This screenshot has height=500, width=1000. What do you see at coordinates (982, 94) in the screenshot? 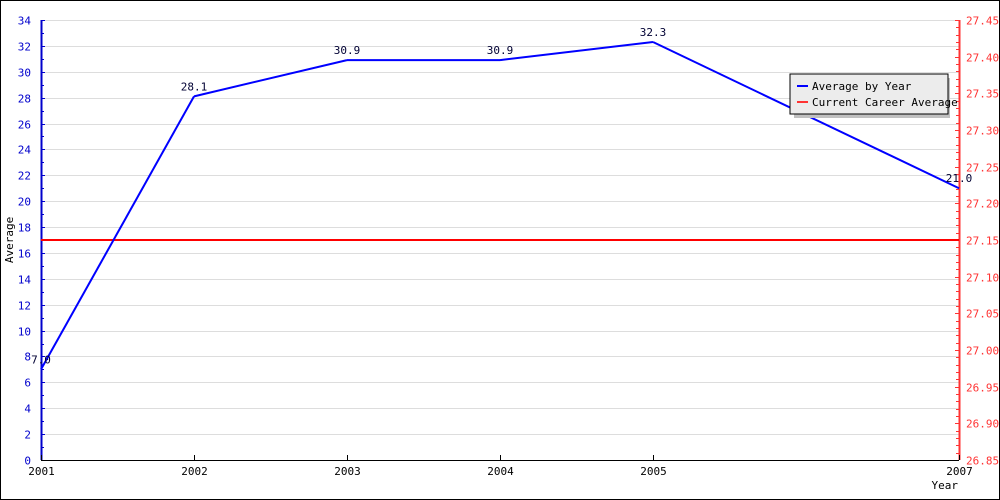
I see `right-tick-label: 27.35` at bounding box center [982, 94].